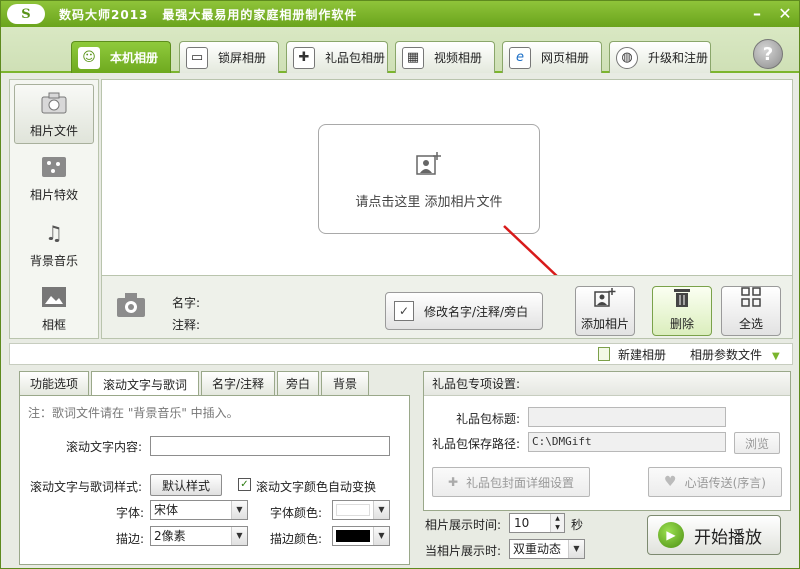  Describe the element at coordinates (304, 57) in the screenshot. I see `gift-icon: ✚` at that location.